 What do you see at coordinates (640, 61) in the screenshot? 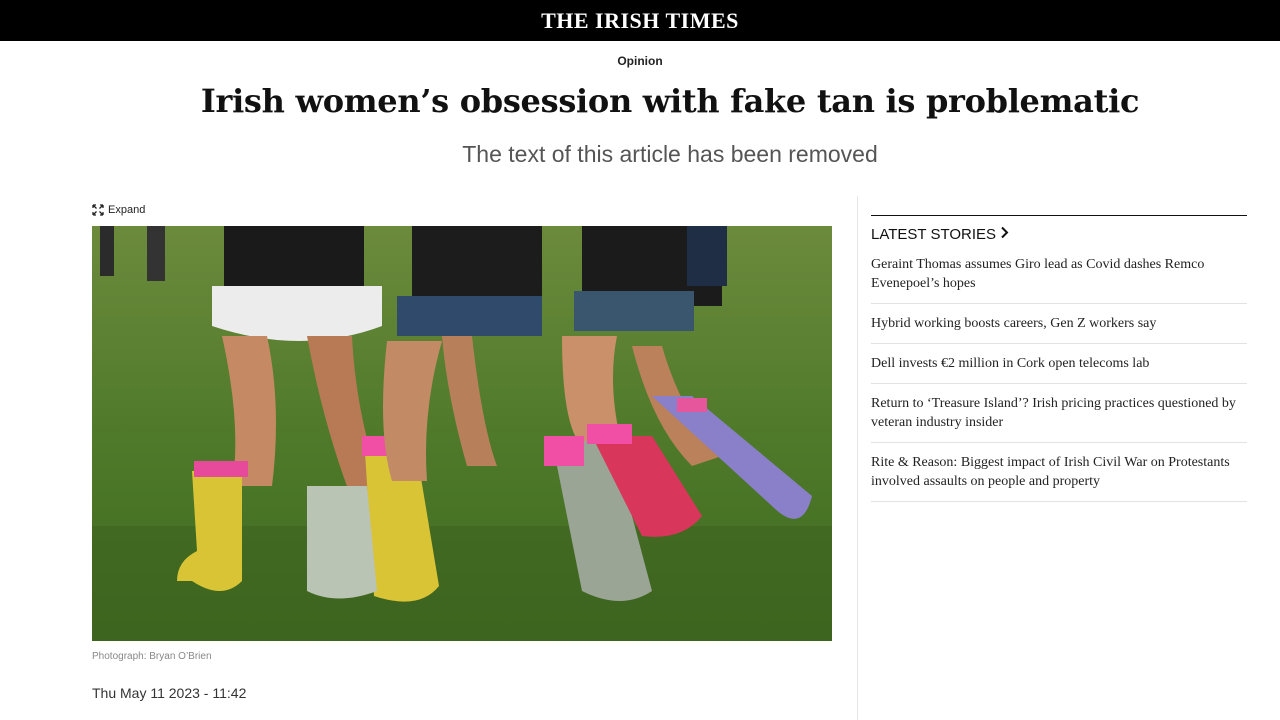
I see `section-label: Opinion` at bounding box center [640, 61].